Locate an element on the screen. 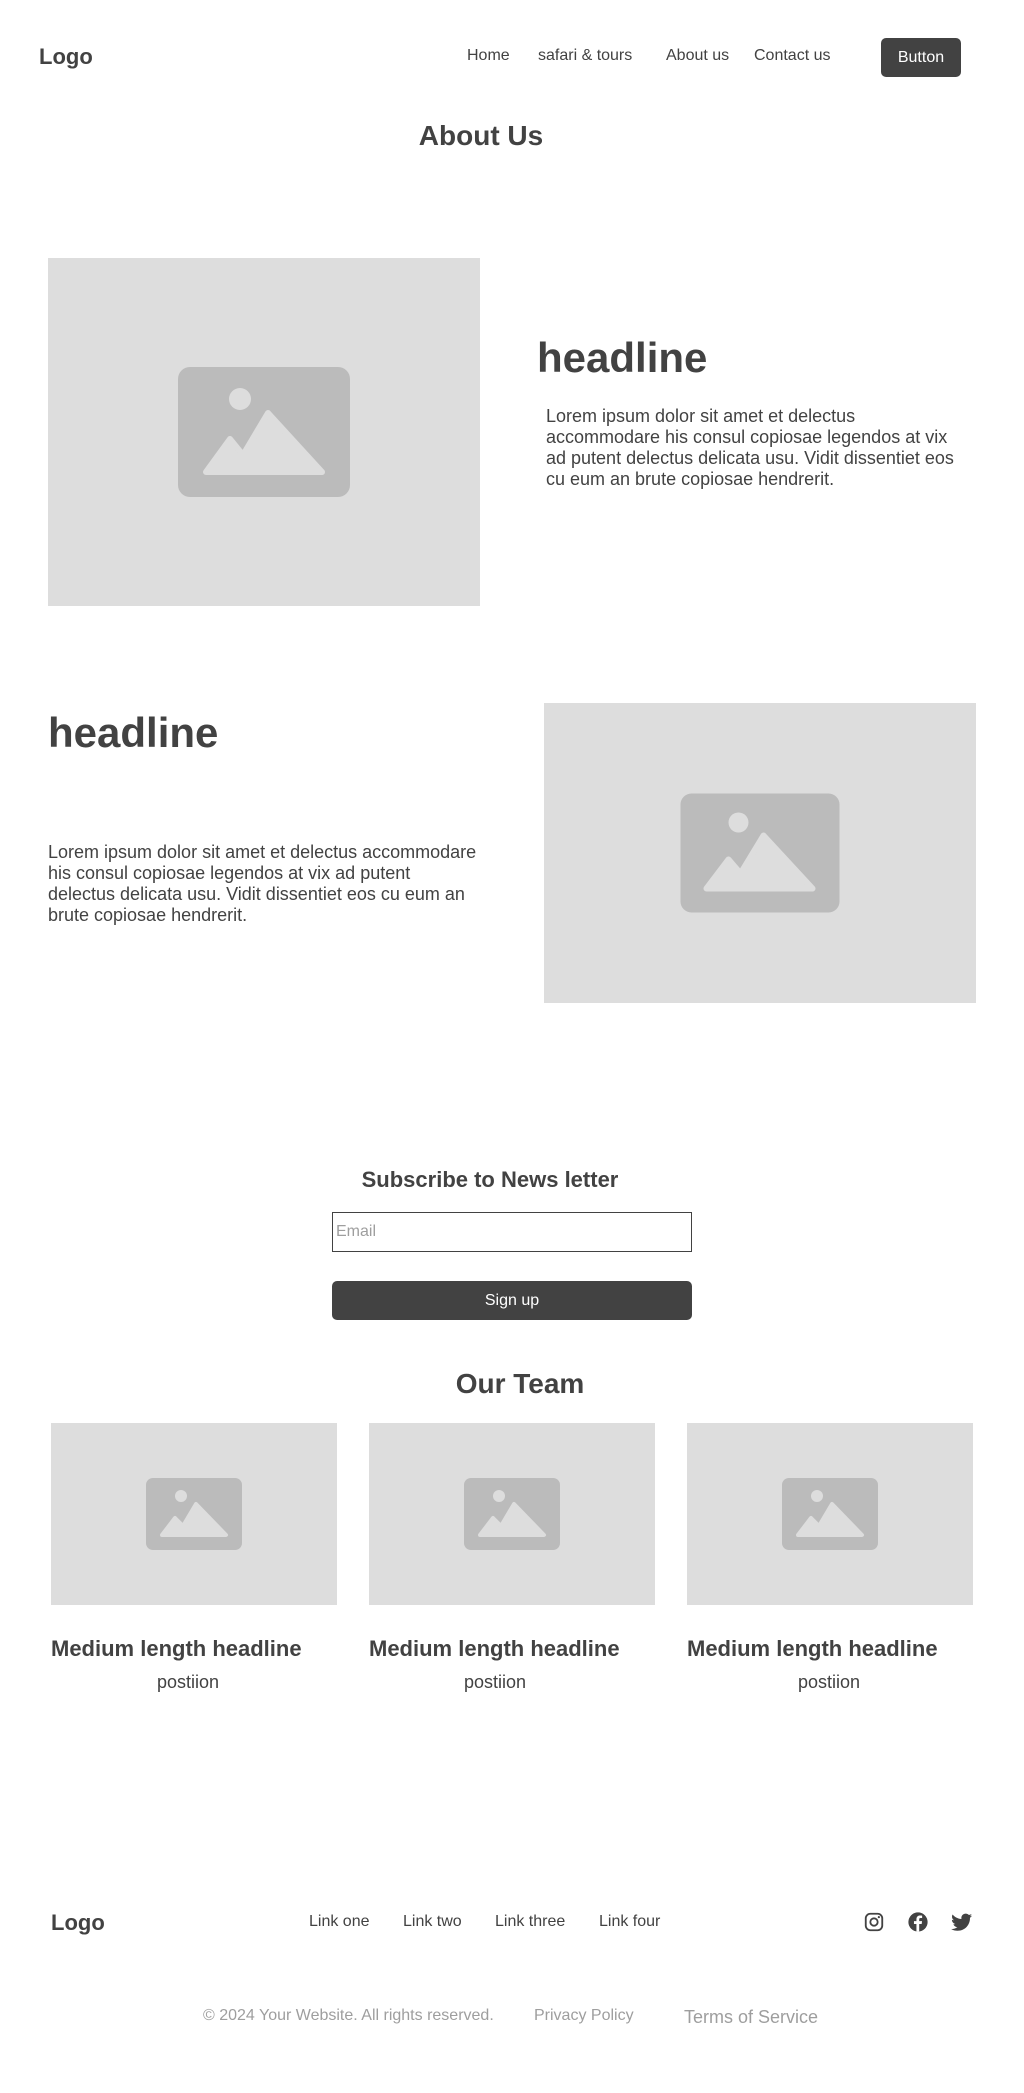 The height and width of the screenshot is (2093, 1024). nav-safari-tours: safari & tours is located at coordinates (585, 56).